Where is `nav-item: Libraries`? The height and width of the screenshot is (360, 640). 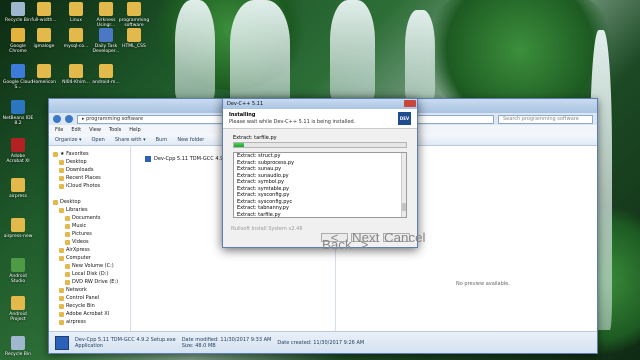 nav-item: Libraries is located at coordinates (89, 210).